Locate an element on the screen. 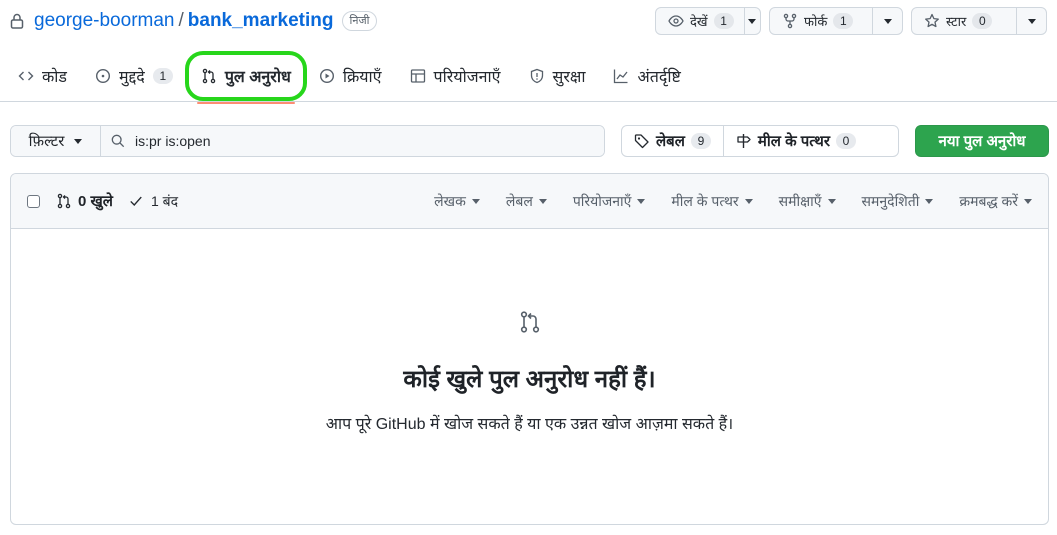 The image size is (1057, 535). fork-dropdown-button is located at coordinates (887, 21).